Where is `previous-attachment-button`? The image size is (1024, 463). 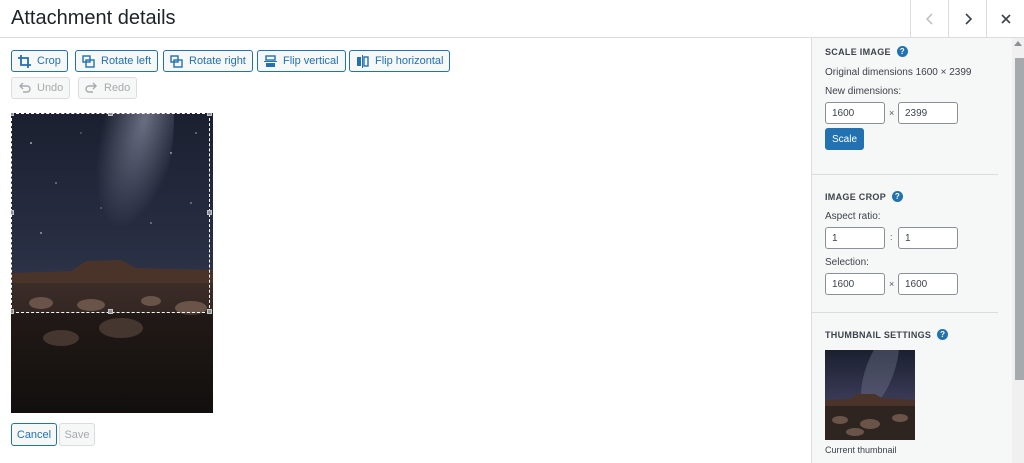
previous-attachment-button is located at coordinates (929, 18).